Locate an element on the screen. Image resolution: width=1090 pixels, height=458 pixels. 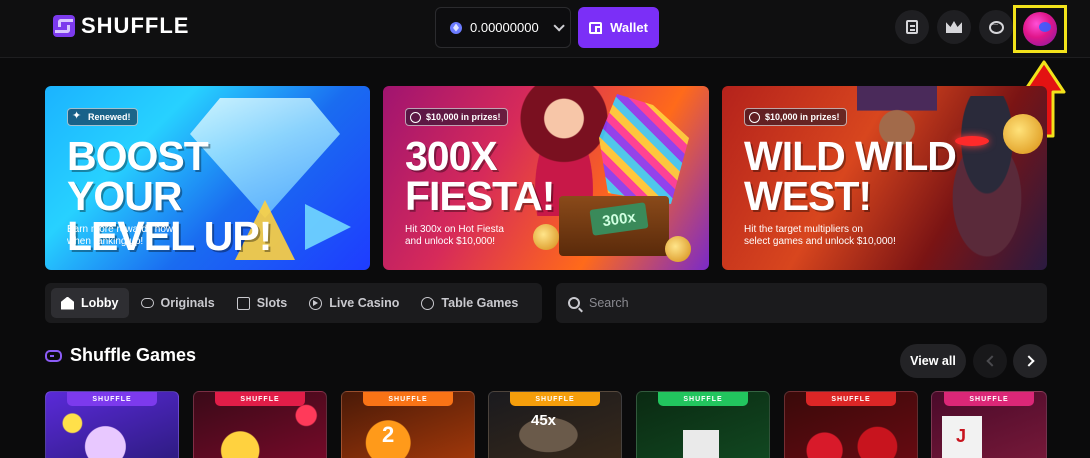
top-header: SHUFFLE 0.00000000 Wallet is located at coordinates (545, 29).